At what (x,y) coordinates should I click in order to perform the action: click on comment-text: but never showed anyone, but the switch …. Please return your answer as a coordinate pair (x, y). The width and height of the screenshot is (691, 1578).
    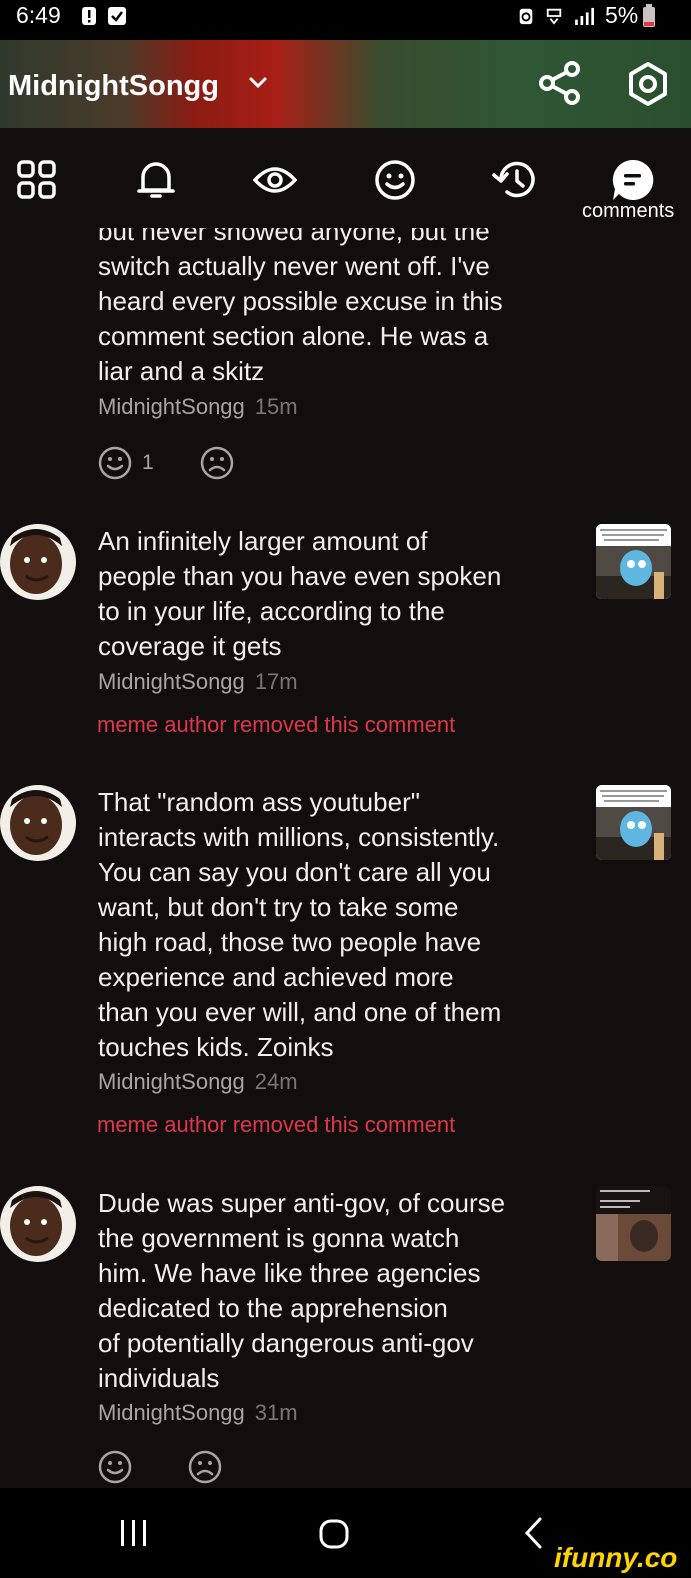
    Looking at the image, I should click on (338, 308).